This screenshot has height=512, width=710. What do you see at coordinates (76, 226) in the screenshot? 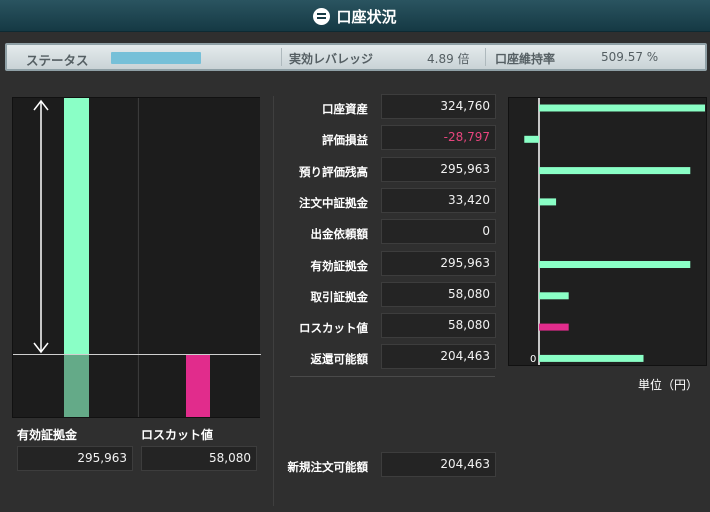
I see `effective-margin-bar` at bounding box center [76, 226].